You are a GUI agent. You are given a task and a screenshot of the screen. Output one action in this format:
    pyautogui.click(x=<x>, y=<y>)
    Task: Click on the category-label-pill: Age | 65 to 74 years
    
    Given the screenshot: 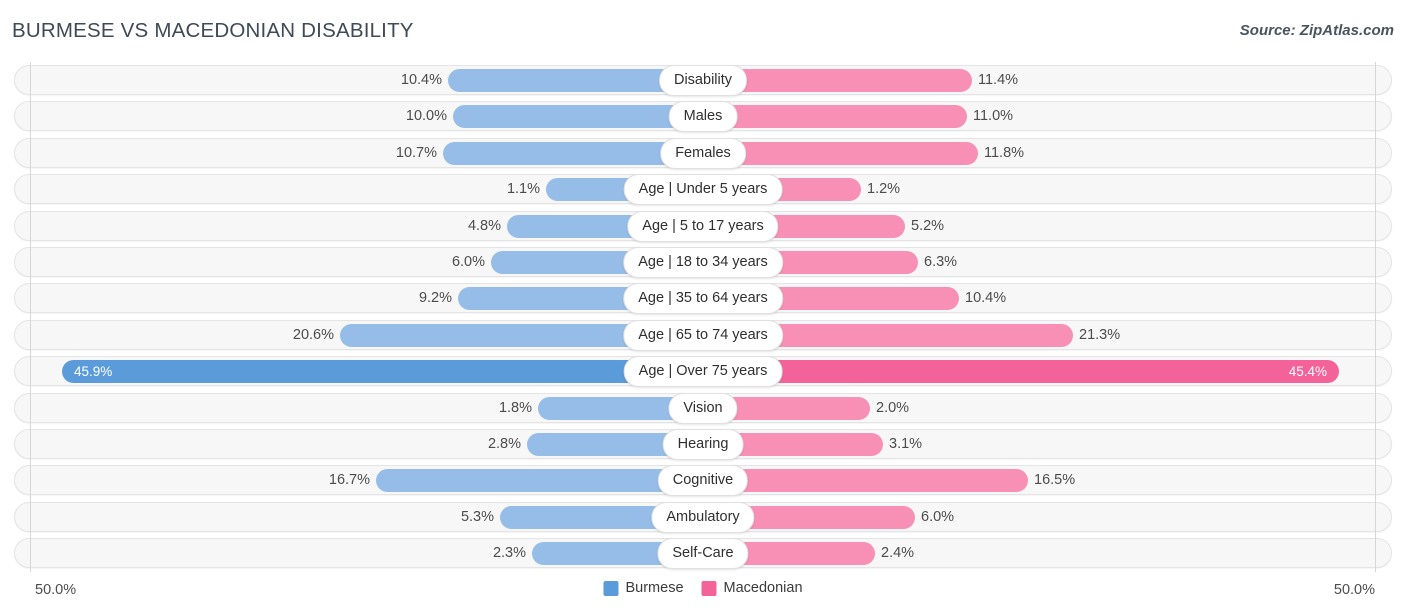 What is the action you would take?
    pyautogui.click(x=703, y=335)
    